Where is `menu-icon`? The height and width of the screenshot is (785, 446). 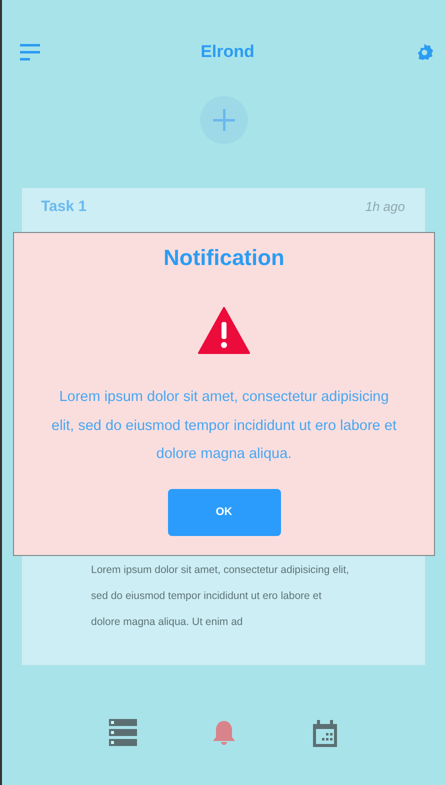
menu-icon is located at coordinates (30, 52).